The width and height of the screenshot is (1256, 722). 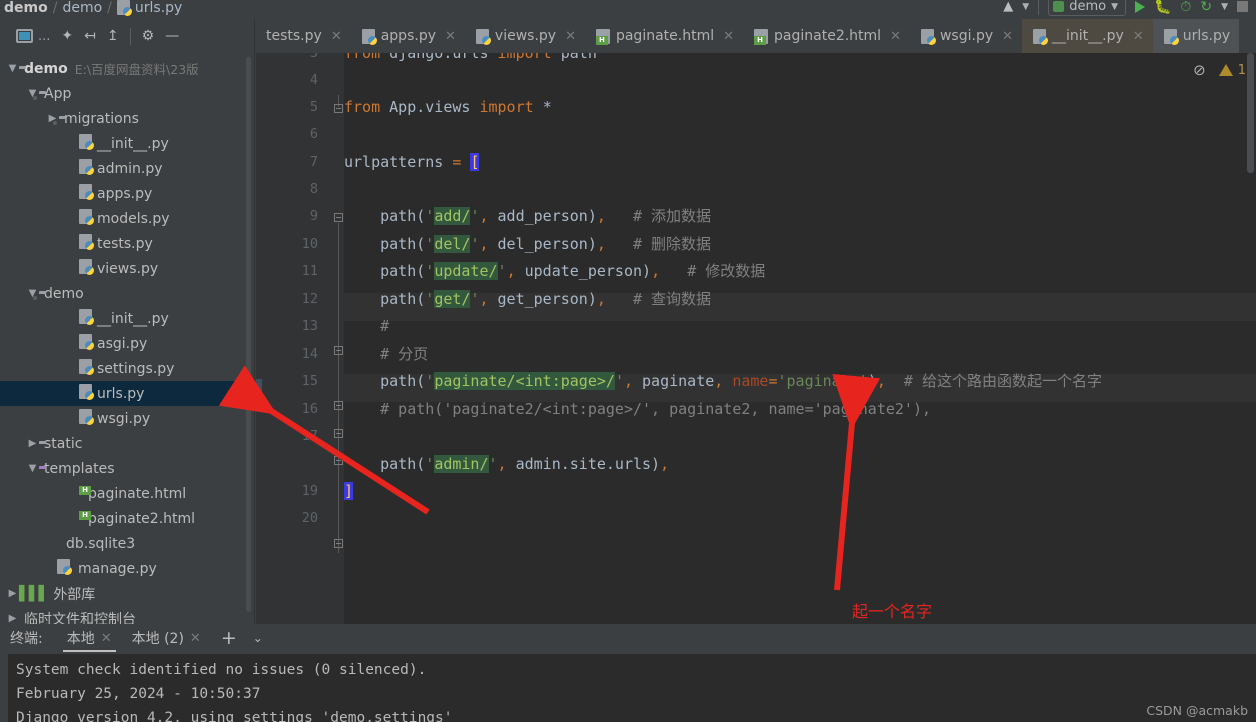 What do you see at coordinates (966, 36) in the screenshot?
I see `tab-wsgi-py: wsgi.py ✕` at bounding box center [966, 36].